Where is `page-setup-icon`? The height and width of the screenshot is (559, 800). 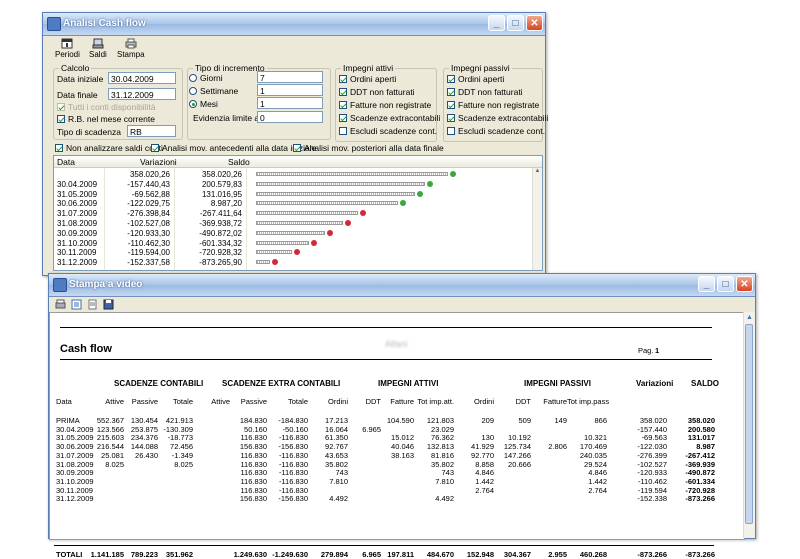
page-setup-icon is located at coordinates (76, 304).